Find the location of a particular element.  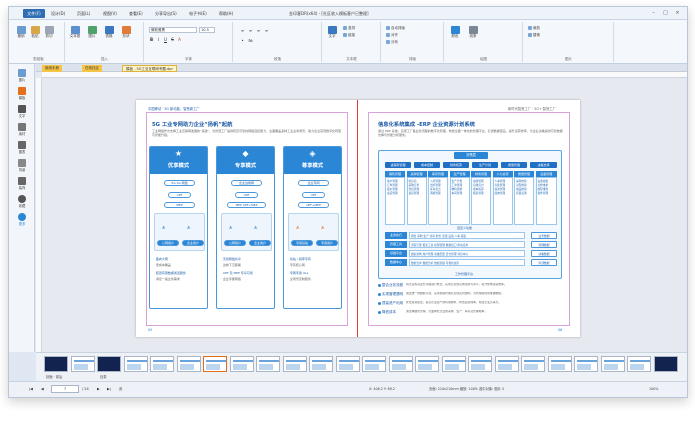

minimize-icon: – is located at coordinates (653, 13).